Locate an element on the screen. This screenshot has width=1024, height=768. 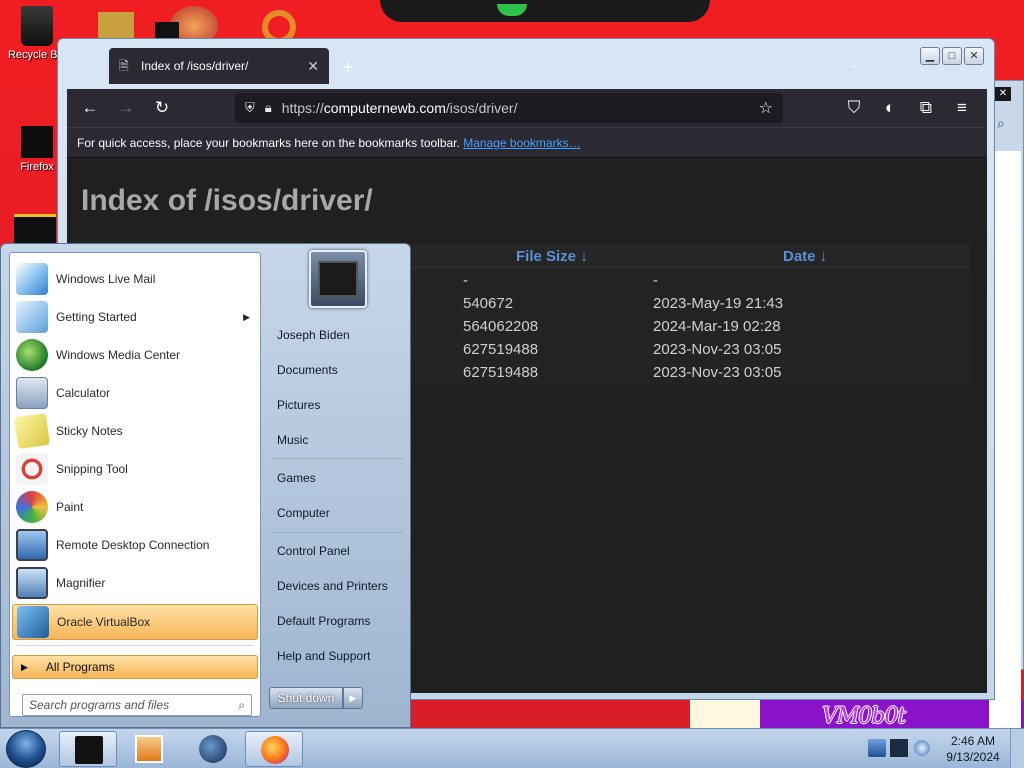
start-link-pictures: Pictures is located at coordinates (298, 405).